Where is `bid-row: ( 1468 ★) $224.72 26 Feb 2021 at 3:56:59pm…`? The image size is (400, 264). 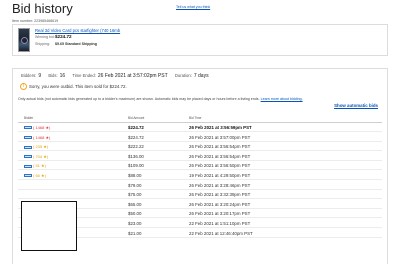 bid-row: ( 1468 ★) $224.72 26 Feb 2021 at 3:56:59pm… is located at coordinates (200, 127).